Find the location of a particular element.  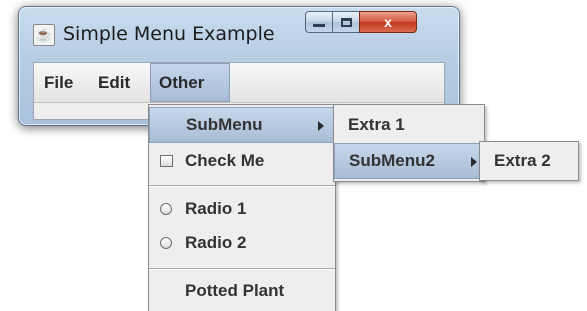

menu-item-label: Extra 2 is located at coordinates (522, 160).